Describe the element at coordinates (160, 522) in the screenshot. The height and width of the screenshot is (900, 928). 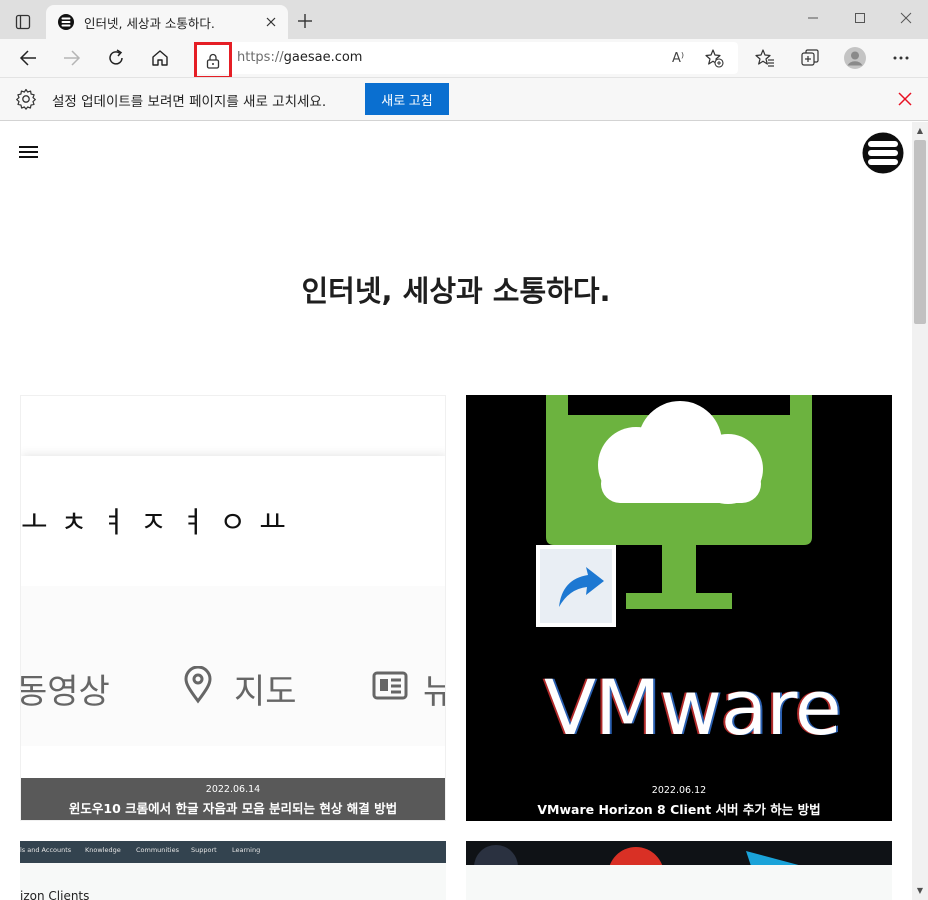
I see `thumb-jamo-text: ㅗㅊㅕㅈㅕㅇㅛ` at that location.